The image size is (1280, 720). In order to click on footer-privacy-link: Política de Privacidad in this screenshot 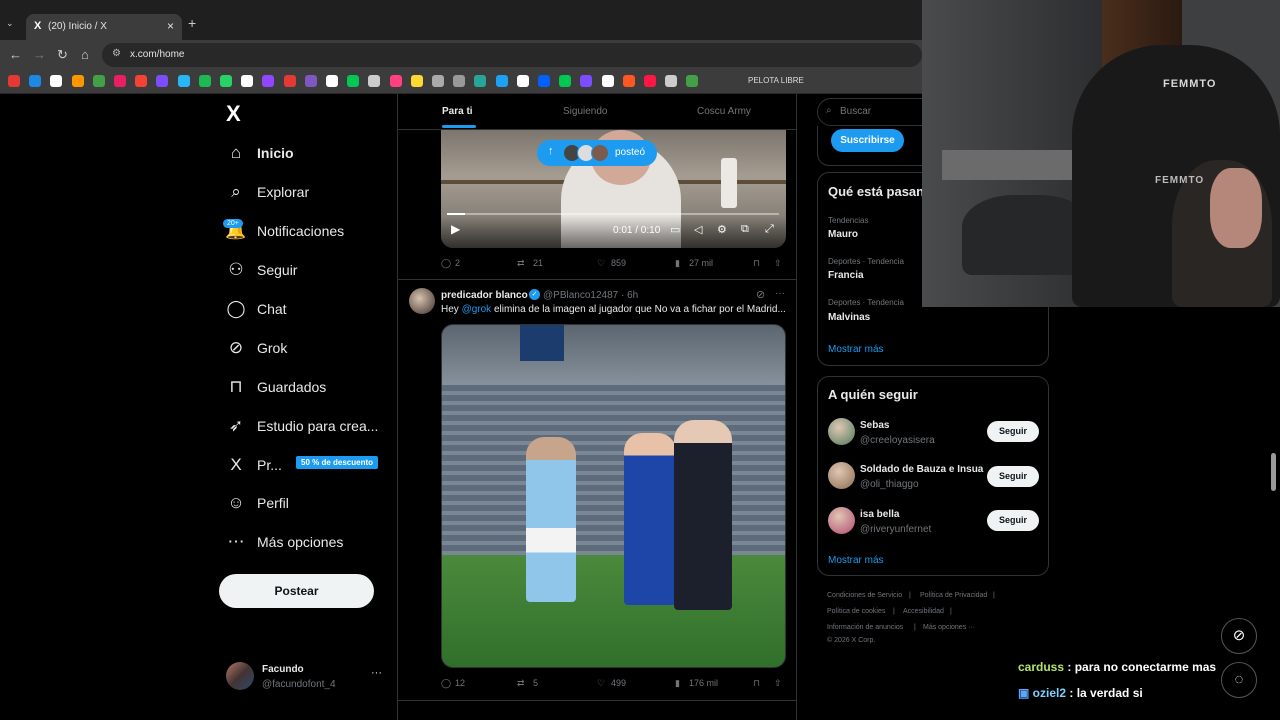, I will do `click(953, 595)`.